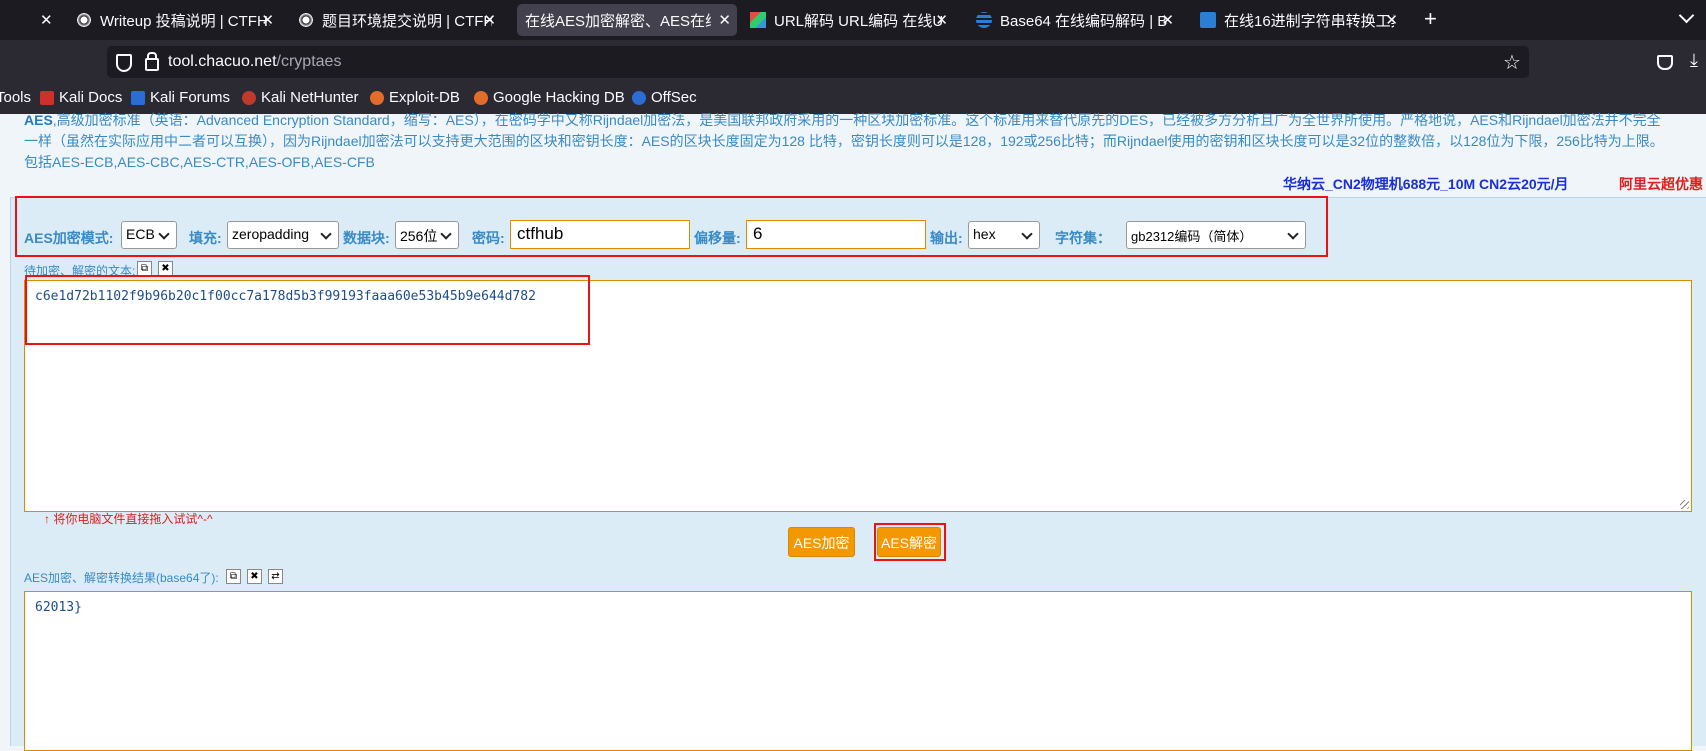 This screenshot has width=1706, height=751. I want to click on ghdb-icon, so click(481, 97).